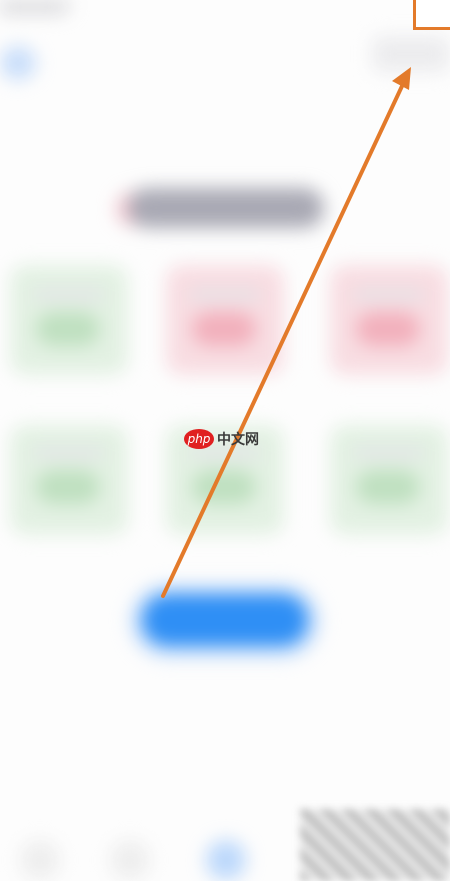  Describe the element at coordinates (238, 440) in the screenshot. I see `watermark-text: 中文网` at that location.